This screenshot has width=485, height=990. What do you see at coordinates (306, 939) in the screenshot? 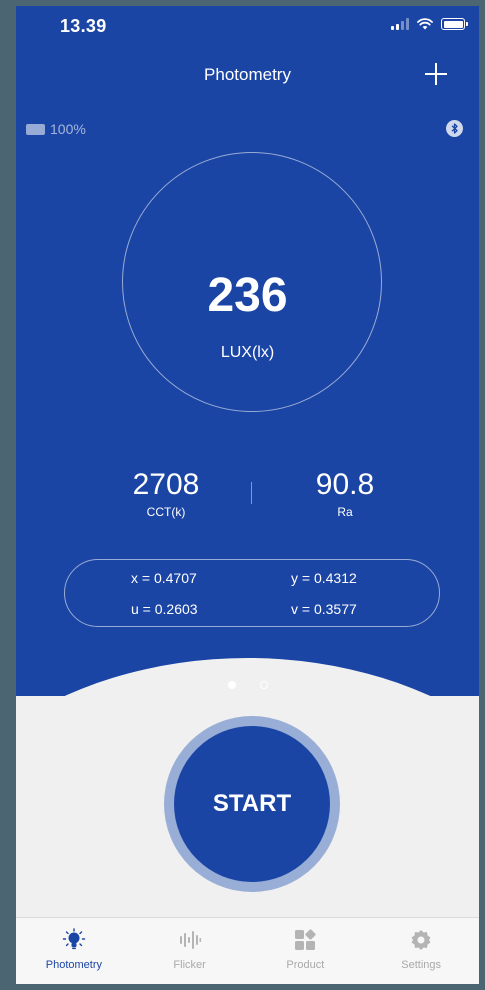
I see `grid-icon` at bounding box center [306, 939].